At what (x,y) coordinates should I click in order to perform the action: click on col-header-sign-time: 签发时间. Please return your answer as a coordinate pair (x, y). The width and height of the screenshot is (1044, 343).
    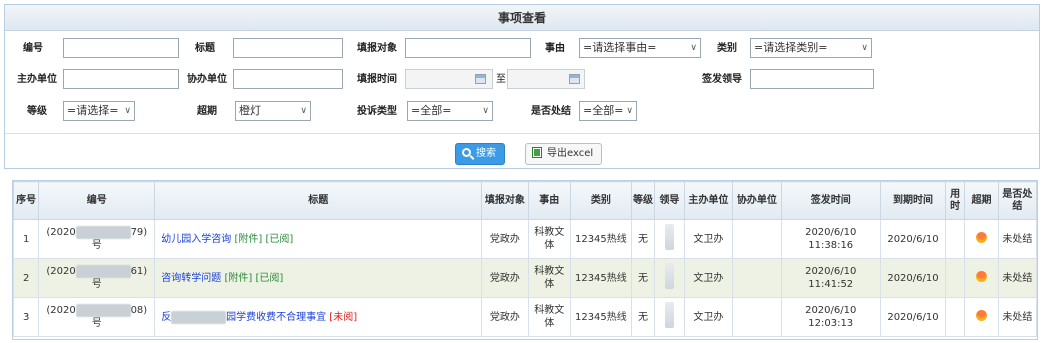
    Looking at the image, I should click on (830, 200).